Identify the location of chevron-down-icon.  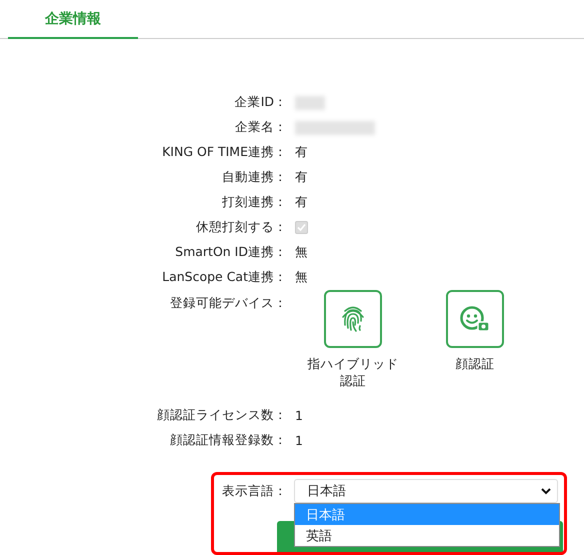
(546, 491).